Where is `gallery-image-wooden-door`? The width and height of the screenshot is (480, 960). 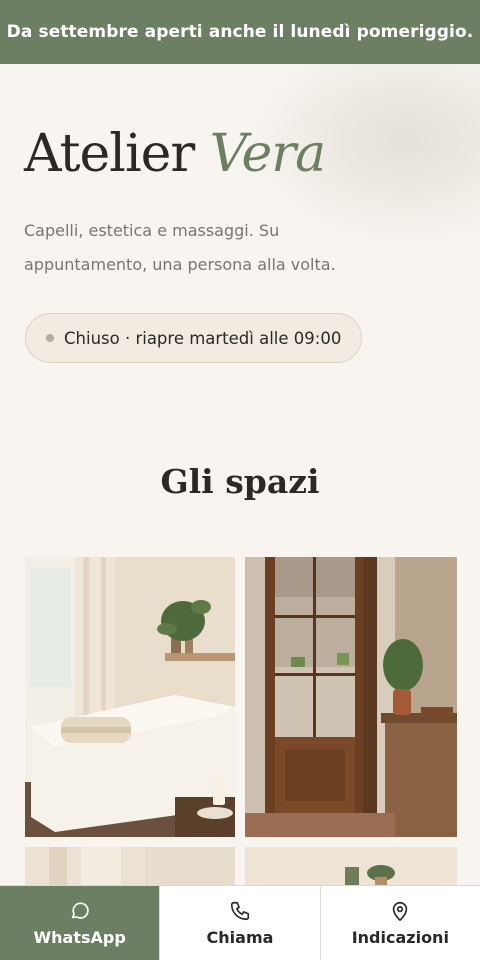
gallery-image-wooden-door is located at coordinates (351, 697).